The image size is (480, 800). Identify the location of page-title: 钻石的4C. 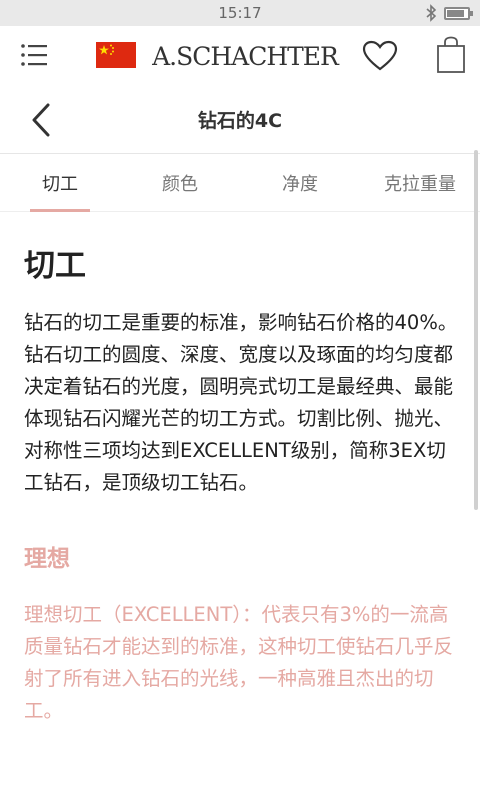
(240, 121).